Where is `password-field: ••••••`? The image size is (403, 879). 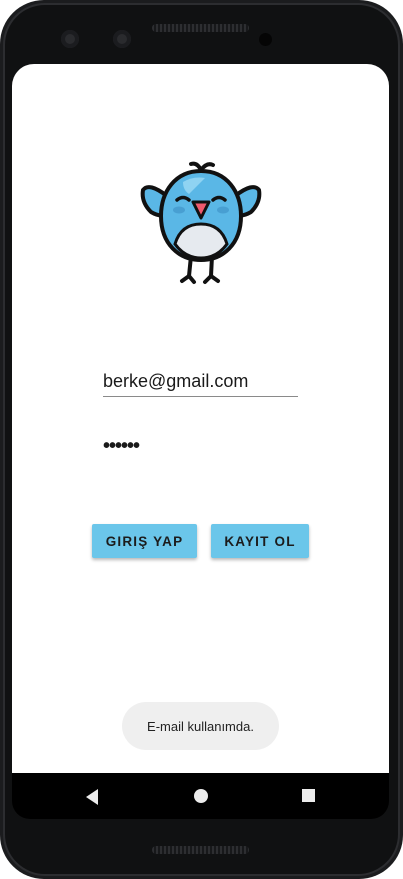
password-field: •••••• is located at coordinates (200, 446).